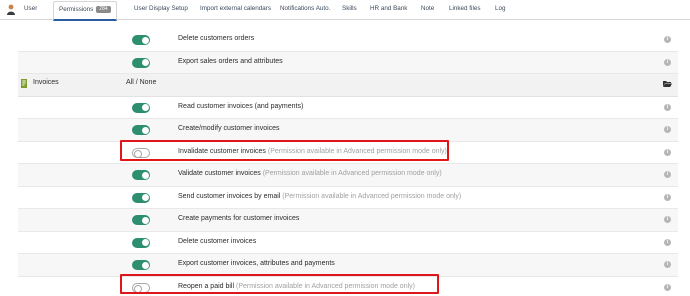 The width and height of the screenshot is (690, 296). What do you see at coordinates (349, 8) in the screenshot?
I see `tab-skills: Skills` at bounding box center [349, 8].